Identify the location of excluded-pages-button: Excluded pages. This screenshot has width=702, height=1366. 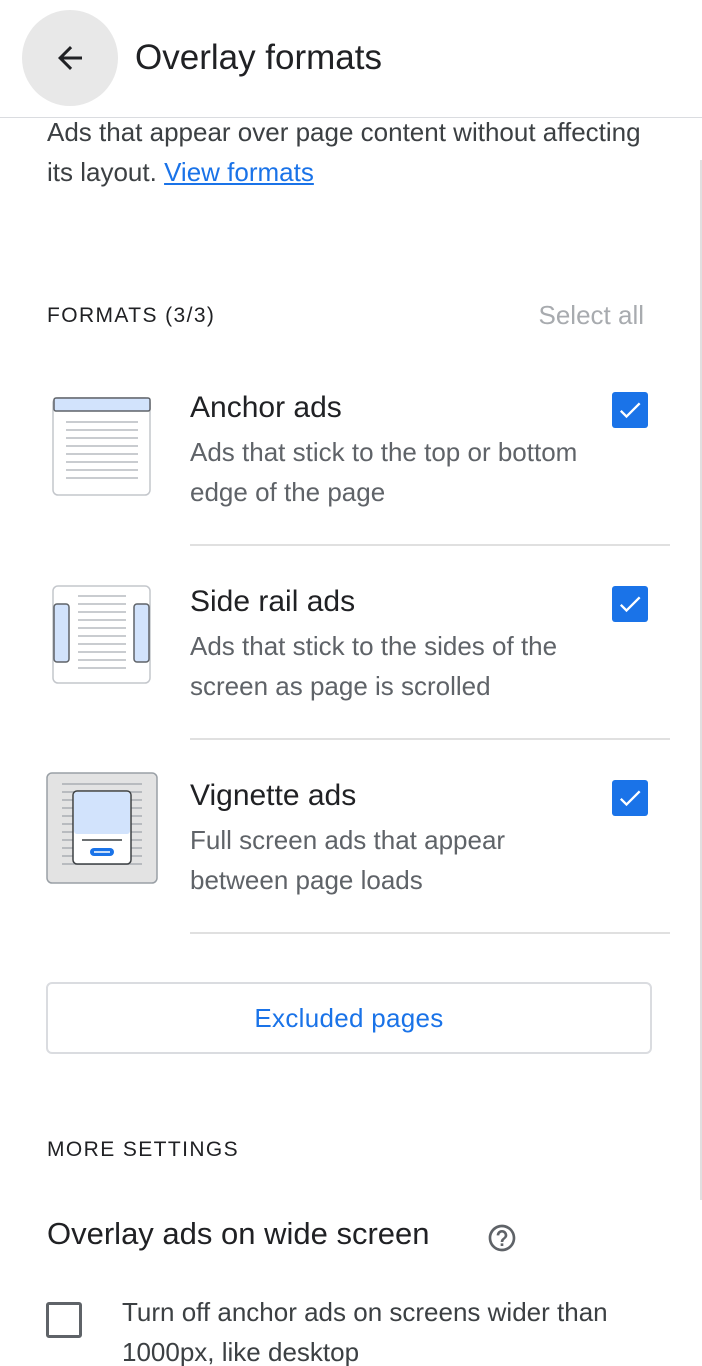
(349, 1018).